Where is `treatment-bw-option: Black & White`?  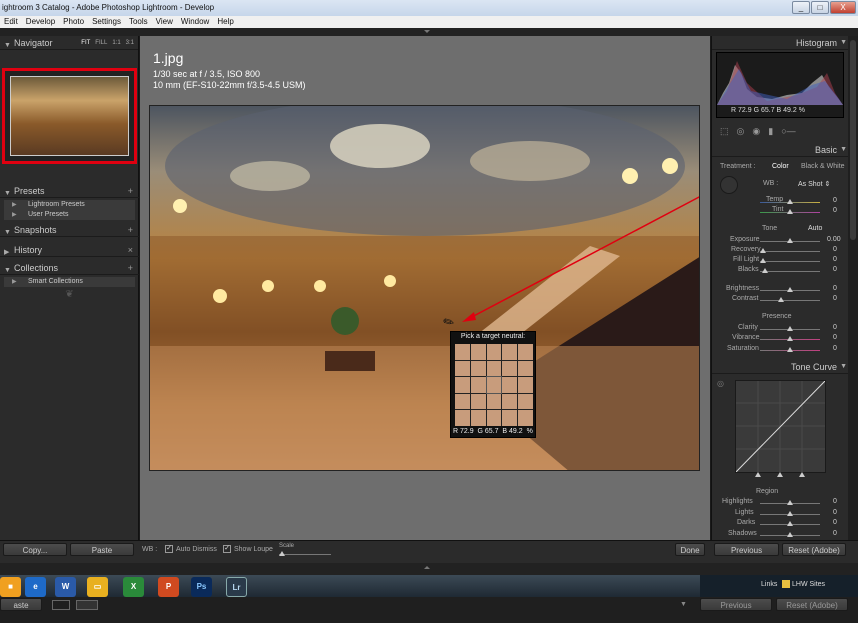
treatment-bw-option: Black & White is located at coordinates (823, 166).